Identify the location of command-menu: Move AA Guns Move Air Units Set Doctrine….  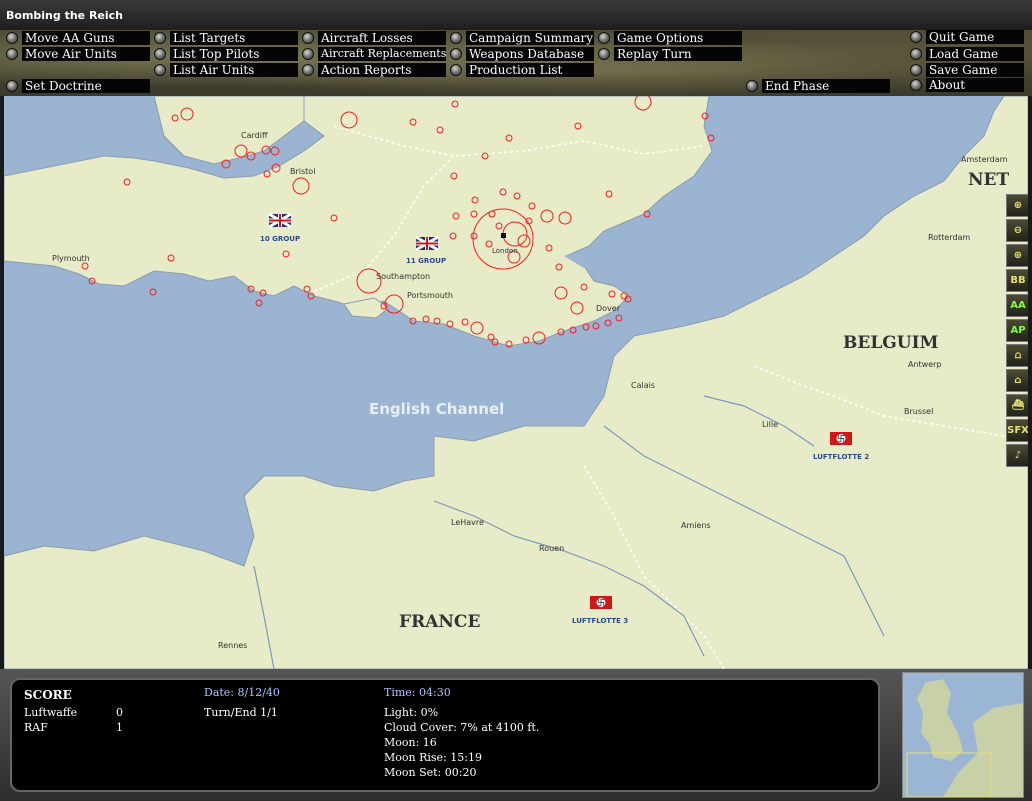
(516, 63).